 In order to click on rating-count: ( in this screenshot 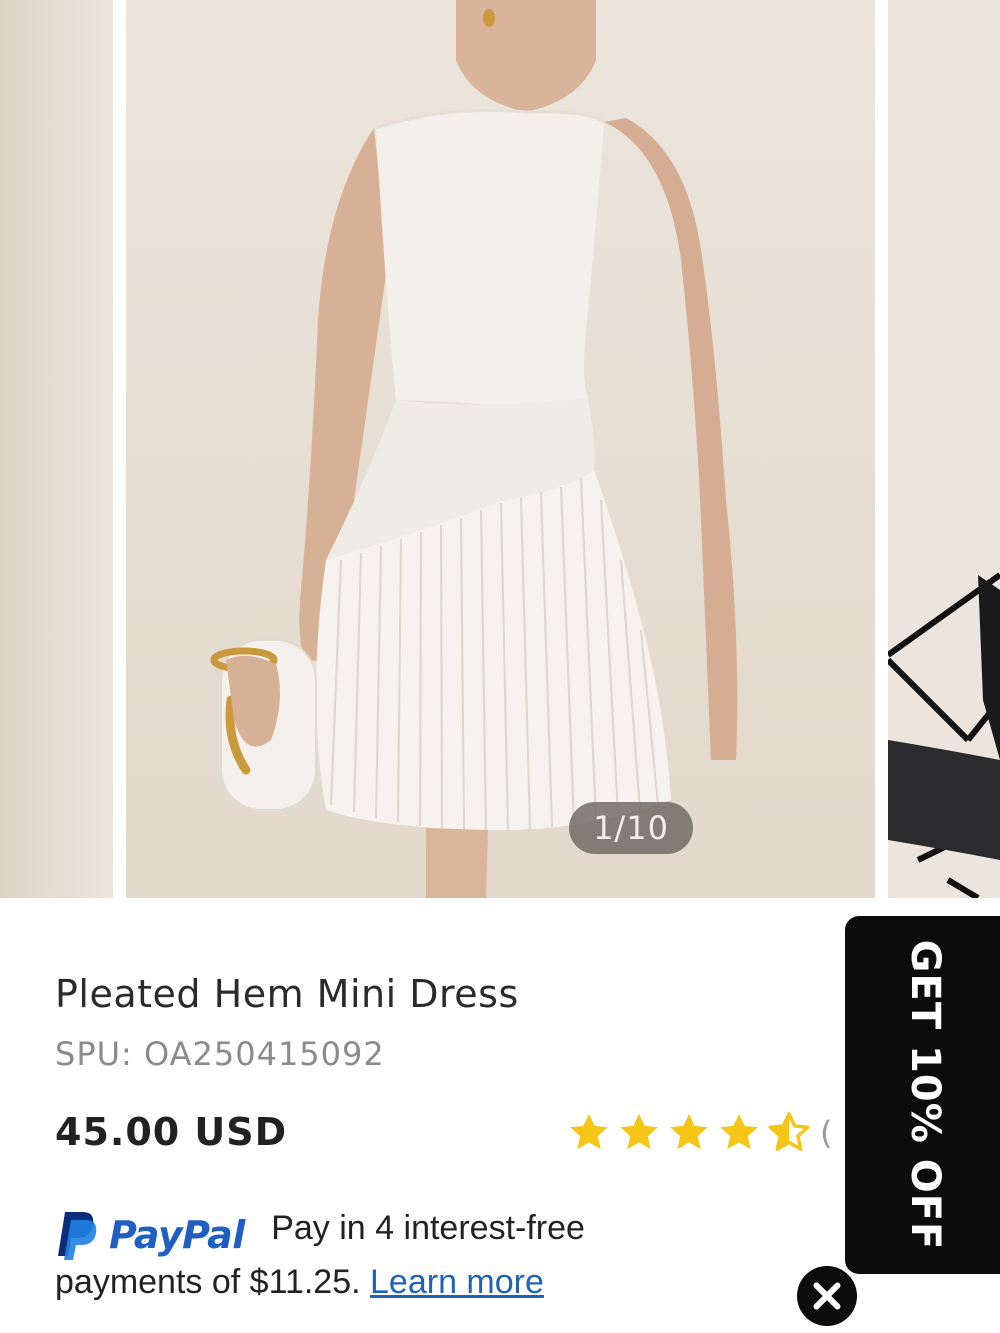, I will do `click(826, 1133)`.